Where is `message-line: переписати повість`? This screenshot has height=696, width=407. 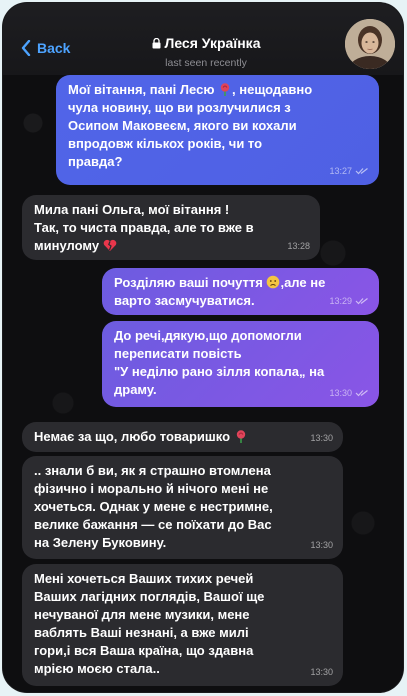 message-line: переписати повість is located at coordinates (178, 353).